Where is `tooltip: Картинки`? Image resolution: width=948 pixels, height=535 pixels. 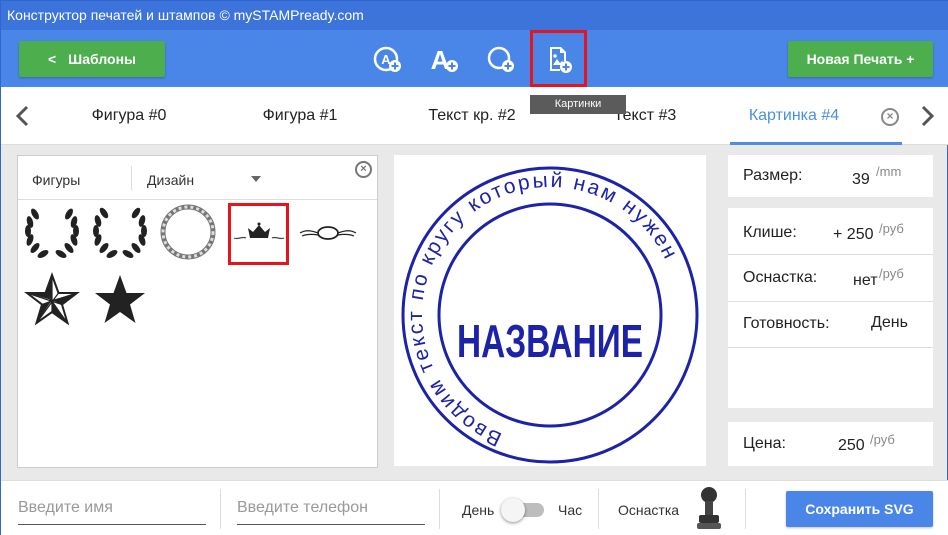
tooltip: Картинки is located at coordinates (578, 104).